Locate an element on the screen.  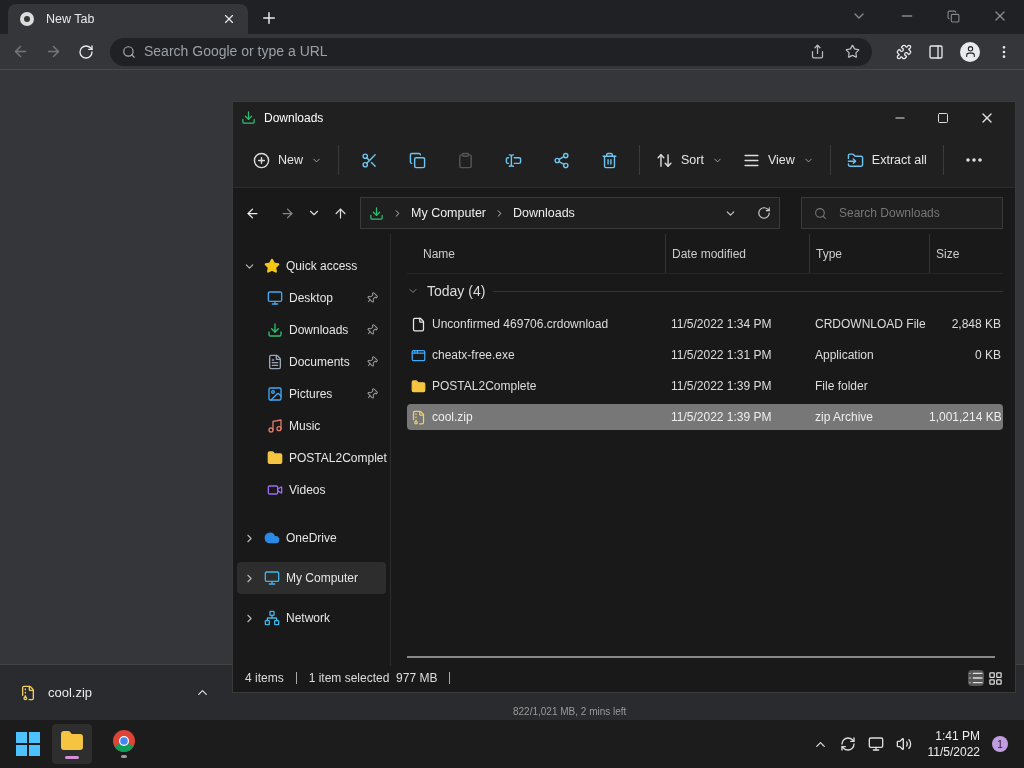
clock: 1:41 PM 11/5/2022 is located at coordinates (953, 744).